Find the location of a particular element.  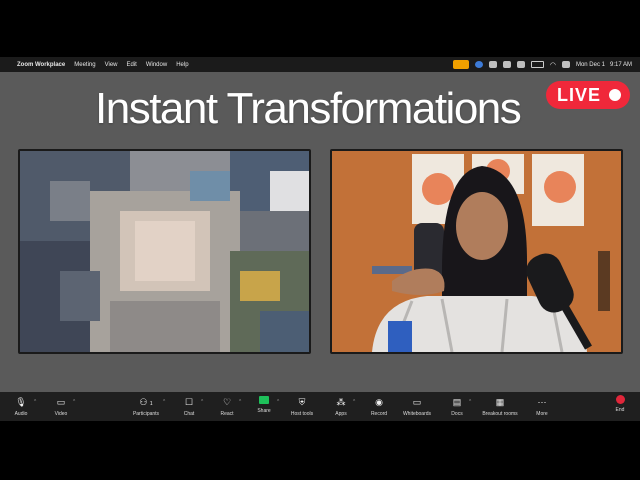

host-tools-button: ⛨ Host tools is located at coordinates (302, 406).